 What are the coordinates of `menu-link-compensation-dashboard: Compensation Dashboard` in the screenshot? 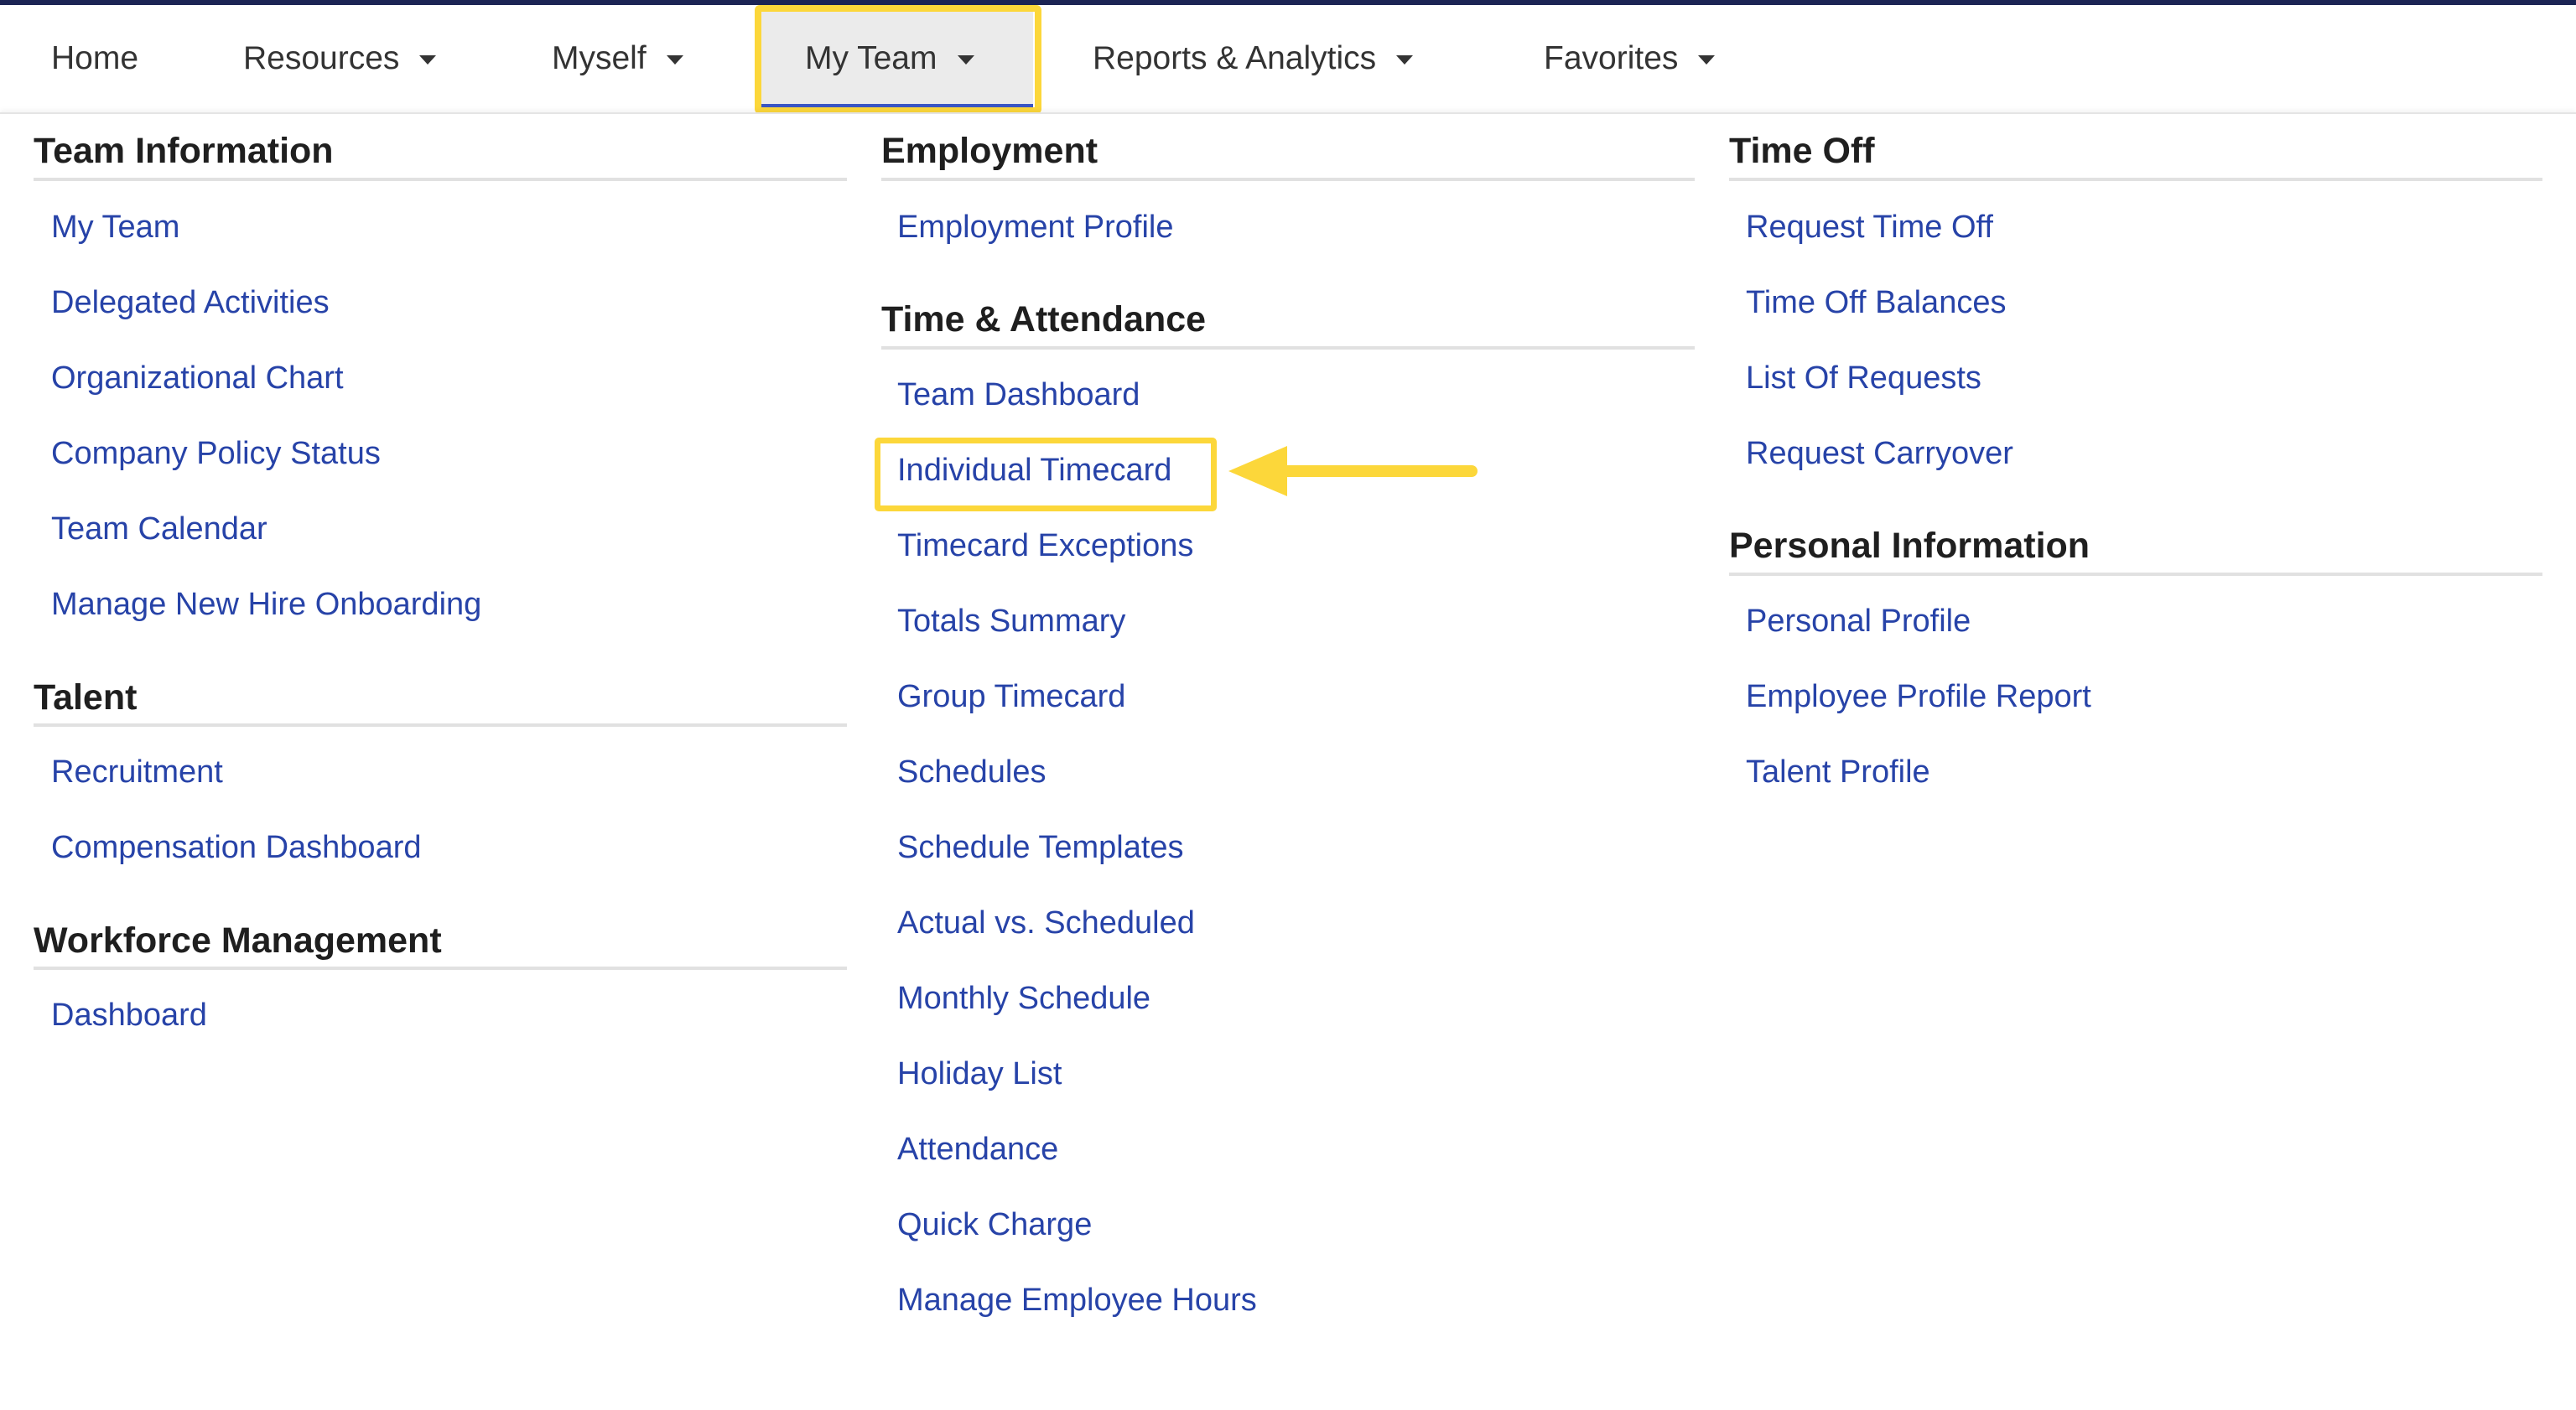 It's located at (236, 848).